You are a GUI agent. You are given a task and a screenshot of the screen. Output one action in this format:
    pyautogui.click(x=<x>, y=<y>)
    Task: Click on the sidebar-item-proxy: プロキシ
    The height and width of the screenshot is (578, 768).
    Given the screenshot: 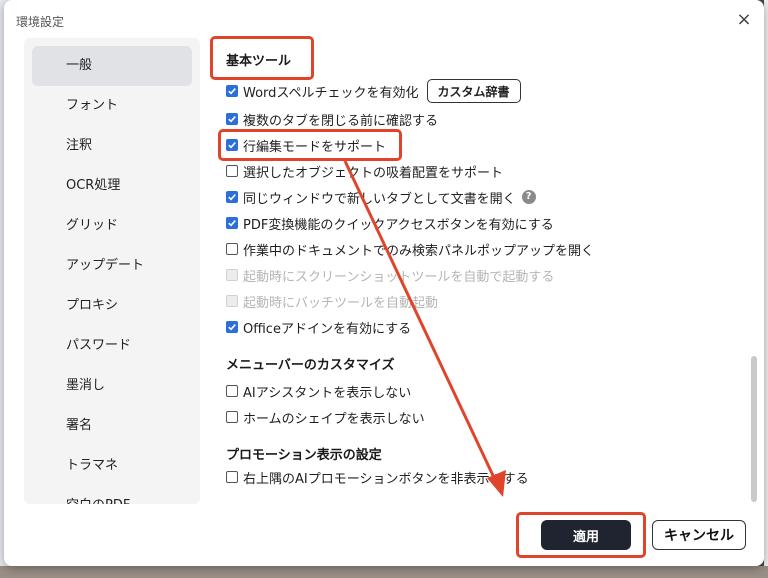 What is the action you would take?
    pyautogui.click(x=112, y=306)
    